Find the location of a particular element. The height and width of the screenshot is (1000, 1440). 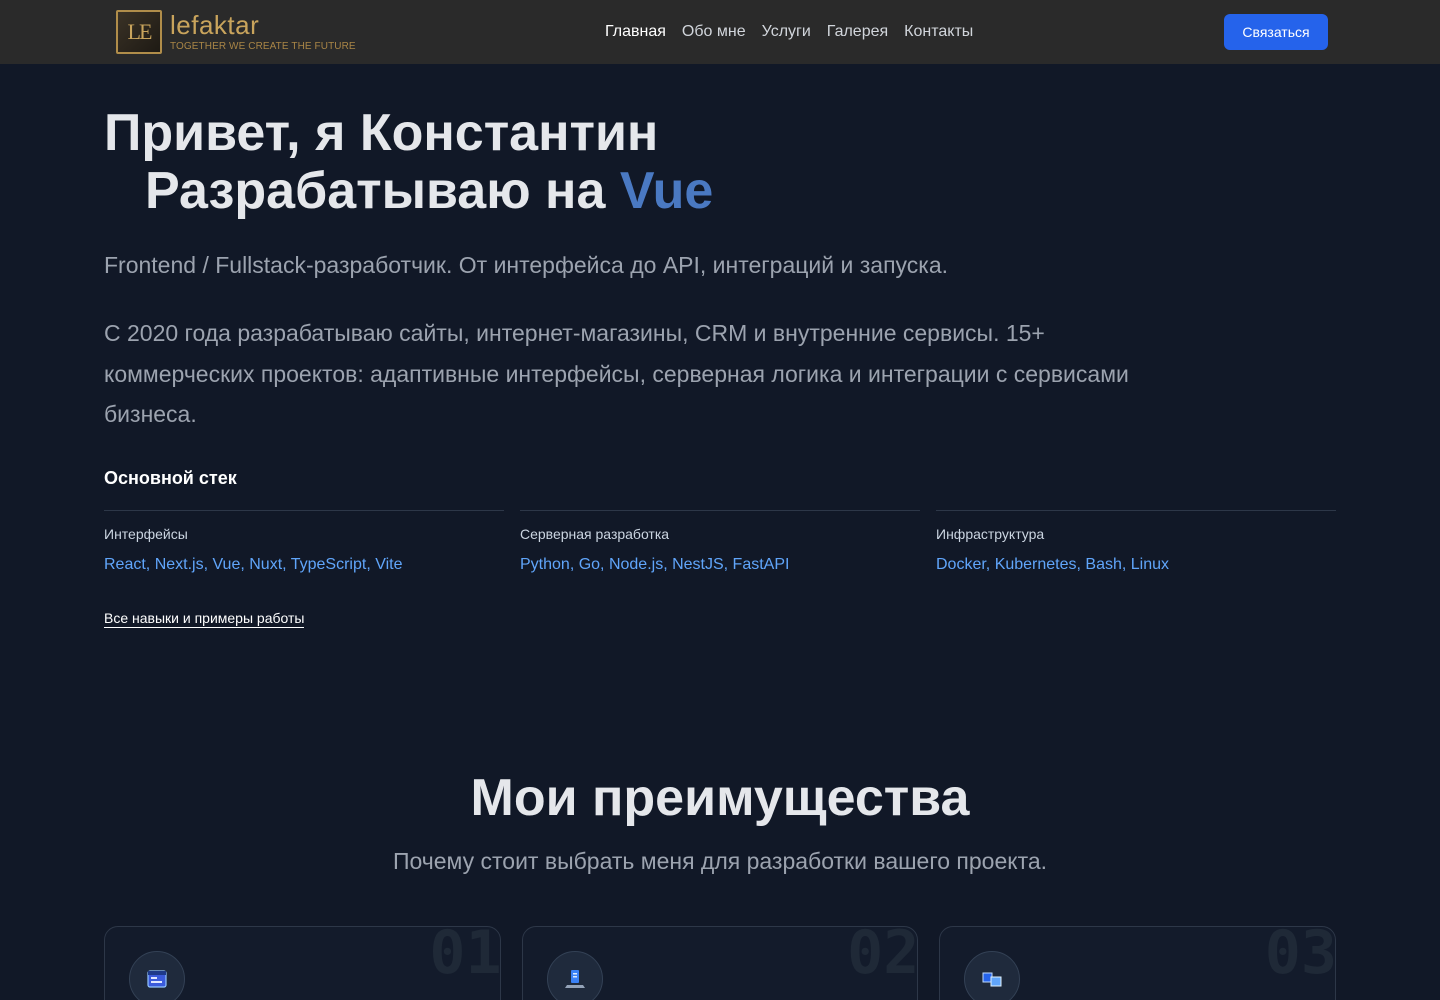

stack-items: Python, Go, Node.js, NestJS, FastAPI is located at coordinates (655, 564).